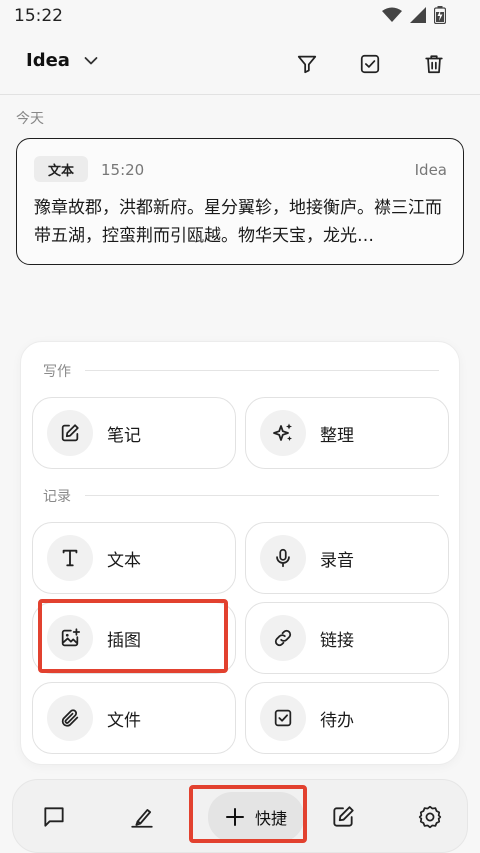  What do you see at coordinates (440, 15) in the screenshot?
I see `battery-icon` at bounding box center [440, 15].